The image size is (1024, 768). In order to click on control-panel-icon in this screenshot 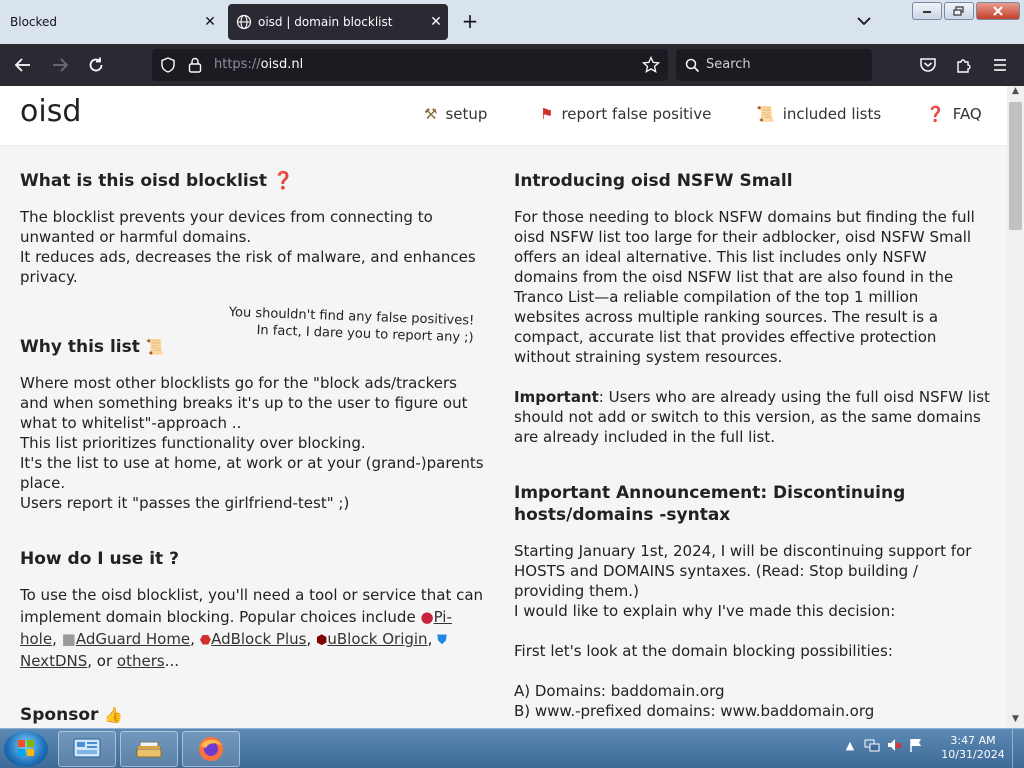, I will do `click(87, 748)`.